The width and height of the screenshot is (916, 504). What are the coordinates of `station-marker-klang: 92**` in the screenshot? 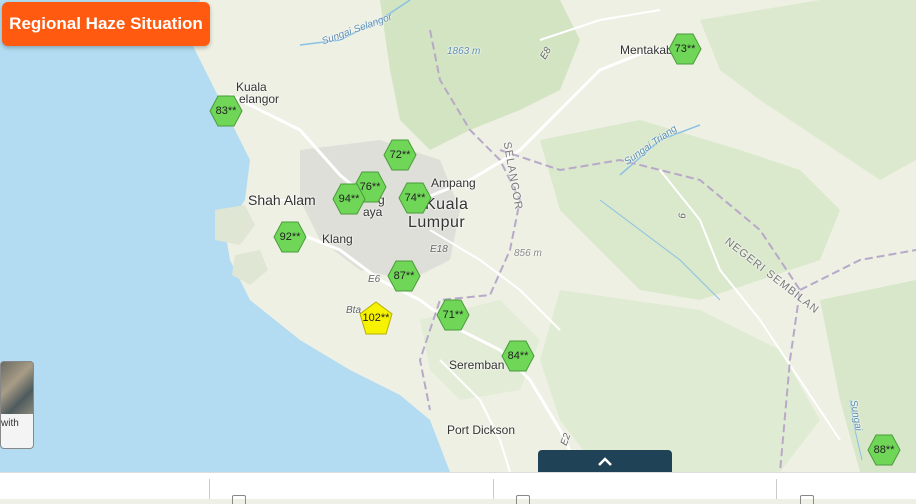 It's located at (290, 237).